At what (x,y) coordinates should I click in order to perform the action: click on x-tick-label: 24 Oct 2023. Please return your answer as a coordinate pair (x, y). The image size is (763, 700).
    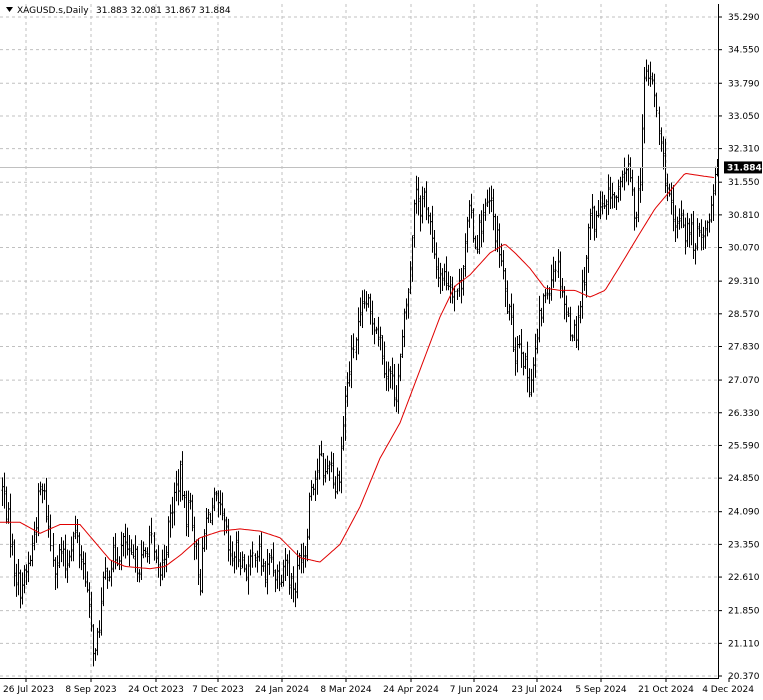
    Looking at the image, I should click on (156, 690).